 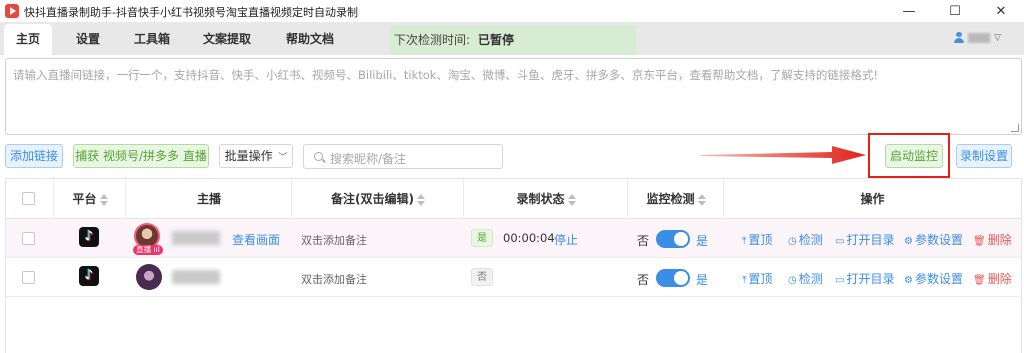 What do you see at coordinates (28, 39) in the screenshot?
I see `tab-home: 主页` at bounding box center [28, 39].